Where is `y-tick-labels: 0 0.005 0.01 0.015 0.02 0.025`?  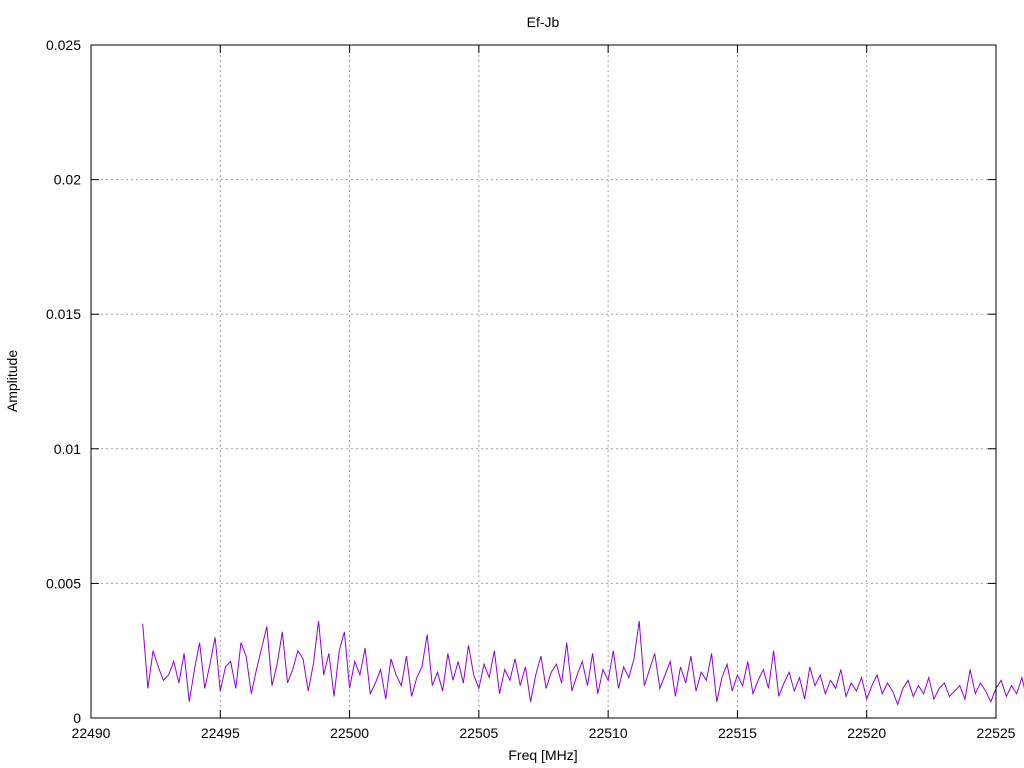 y-tick-labels: 0 0.005 0.01 0.015 0.02 0.025 is located at coordinates (63, 381).